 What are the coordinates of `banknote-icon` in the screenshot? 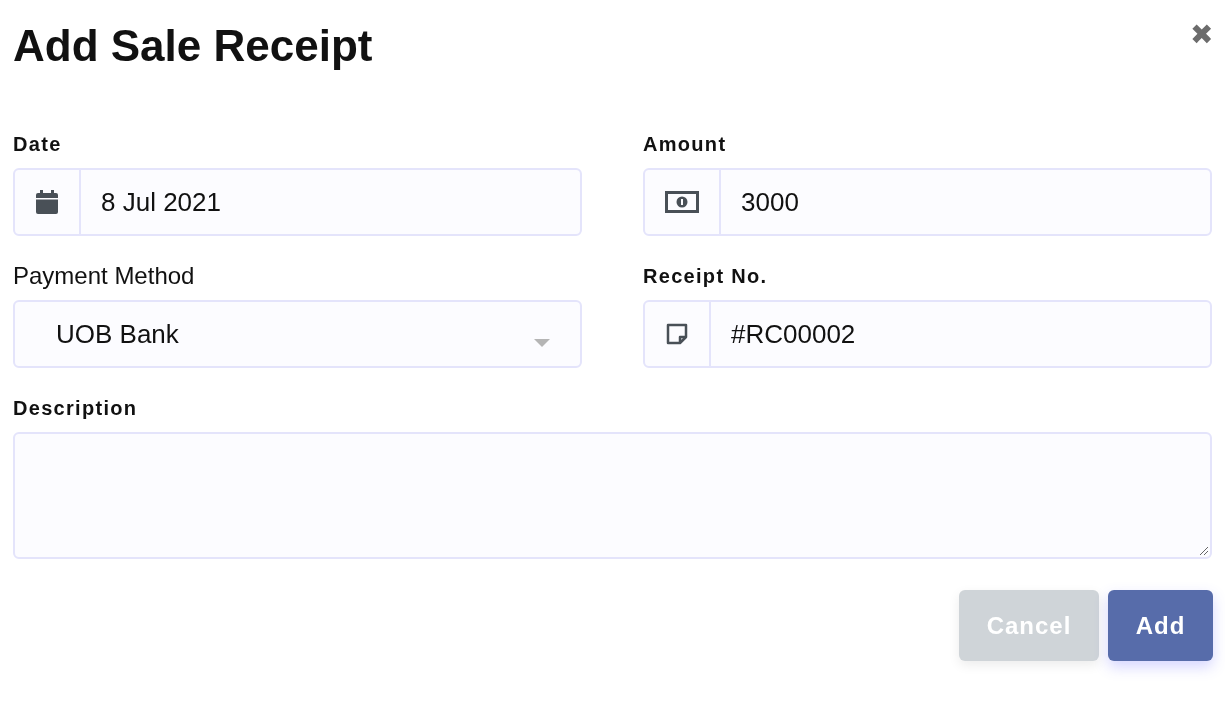 It's located at (682, 202).